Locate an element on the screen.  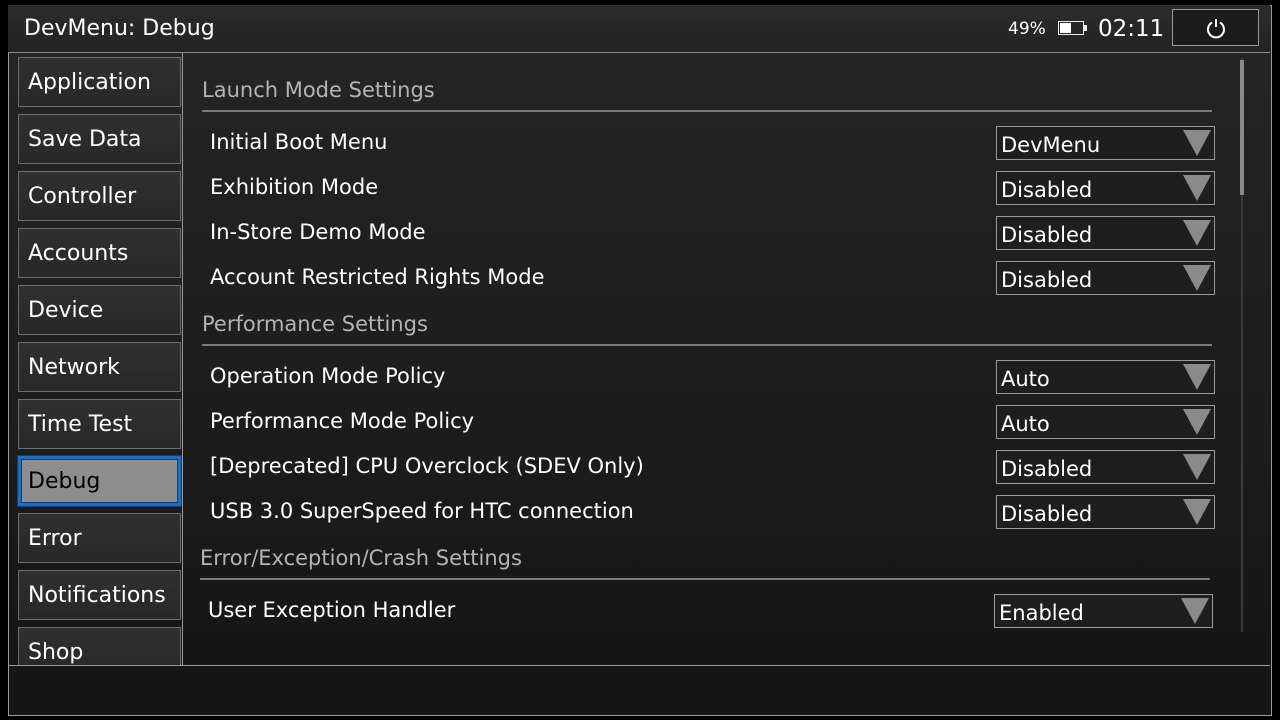
sidebar-item-application: Application is located at coordinates (99, 82).